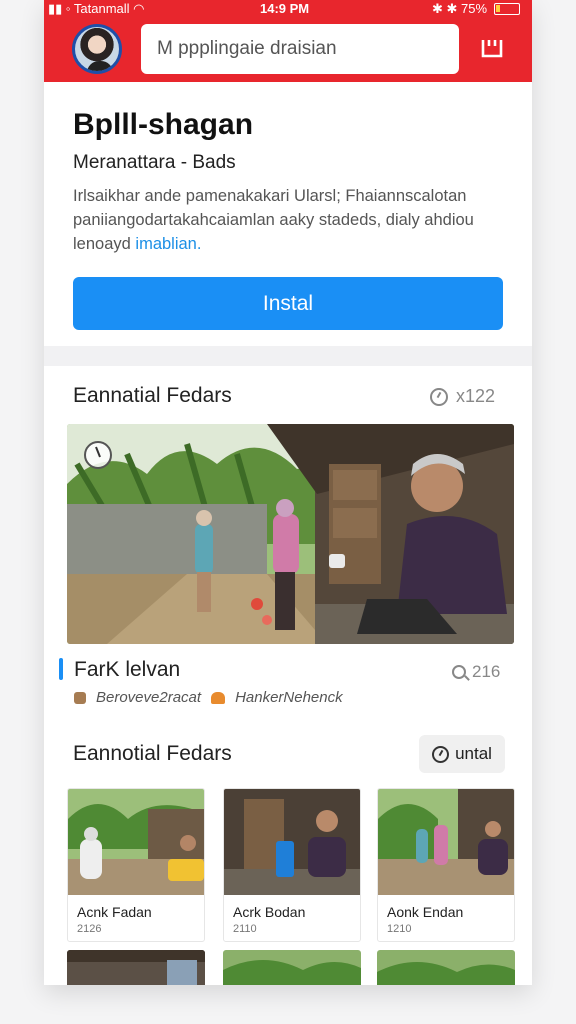 Image resolution: width=576 pixels, height=1024 pixels. What do you see at coordinates (460, 8) in the screenshot?
I see `battery-percent: ✱ ✱ 75%` at bounding box center [460, 8].